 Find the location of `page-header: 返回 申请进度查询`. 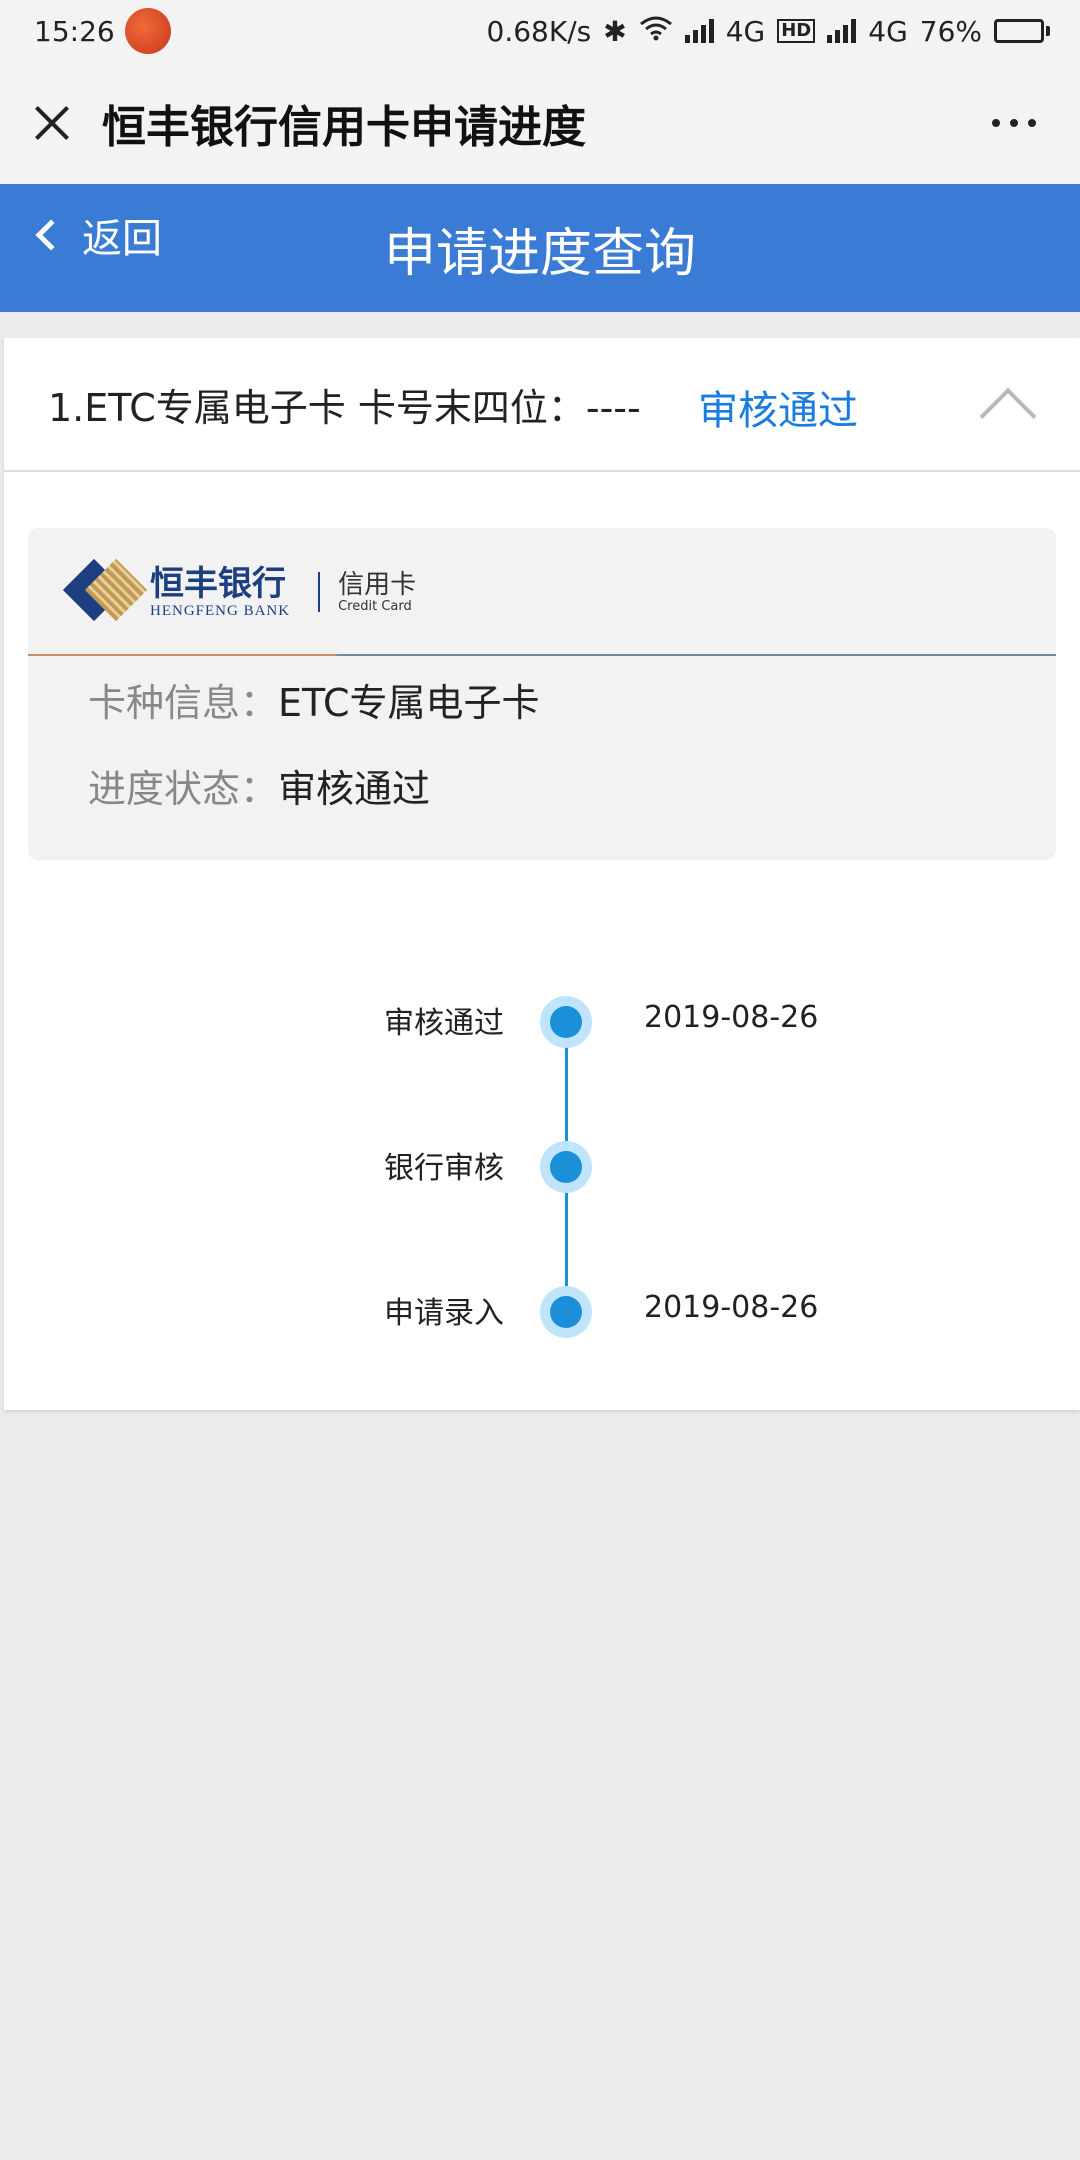

page-header: 返回 申请进度查询 is located at coordinates (540, 248).